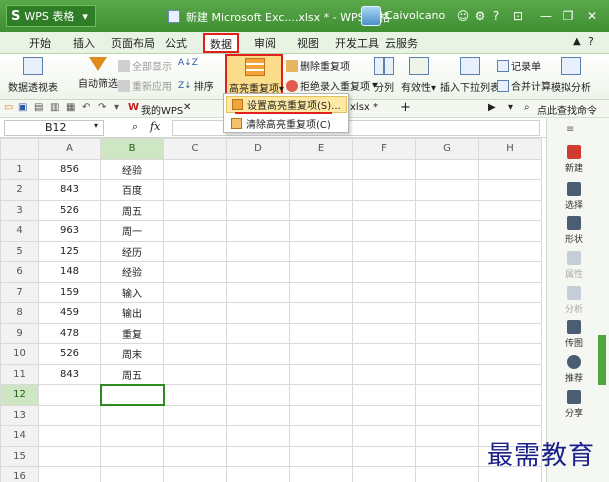 The image size is (609, 482). Describe the element at coordinates (568, 16) in the screenshot. I see `restore-icon: ❐` at that location.